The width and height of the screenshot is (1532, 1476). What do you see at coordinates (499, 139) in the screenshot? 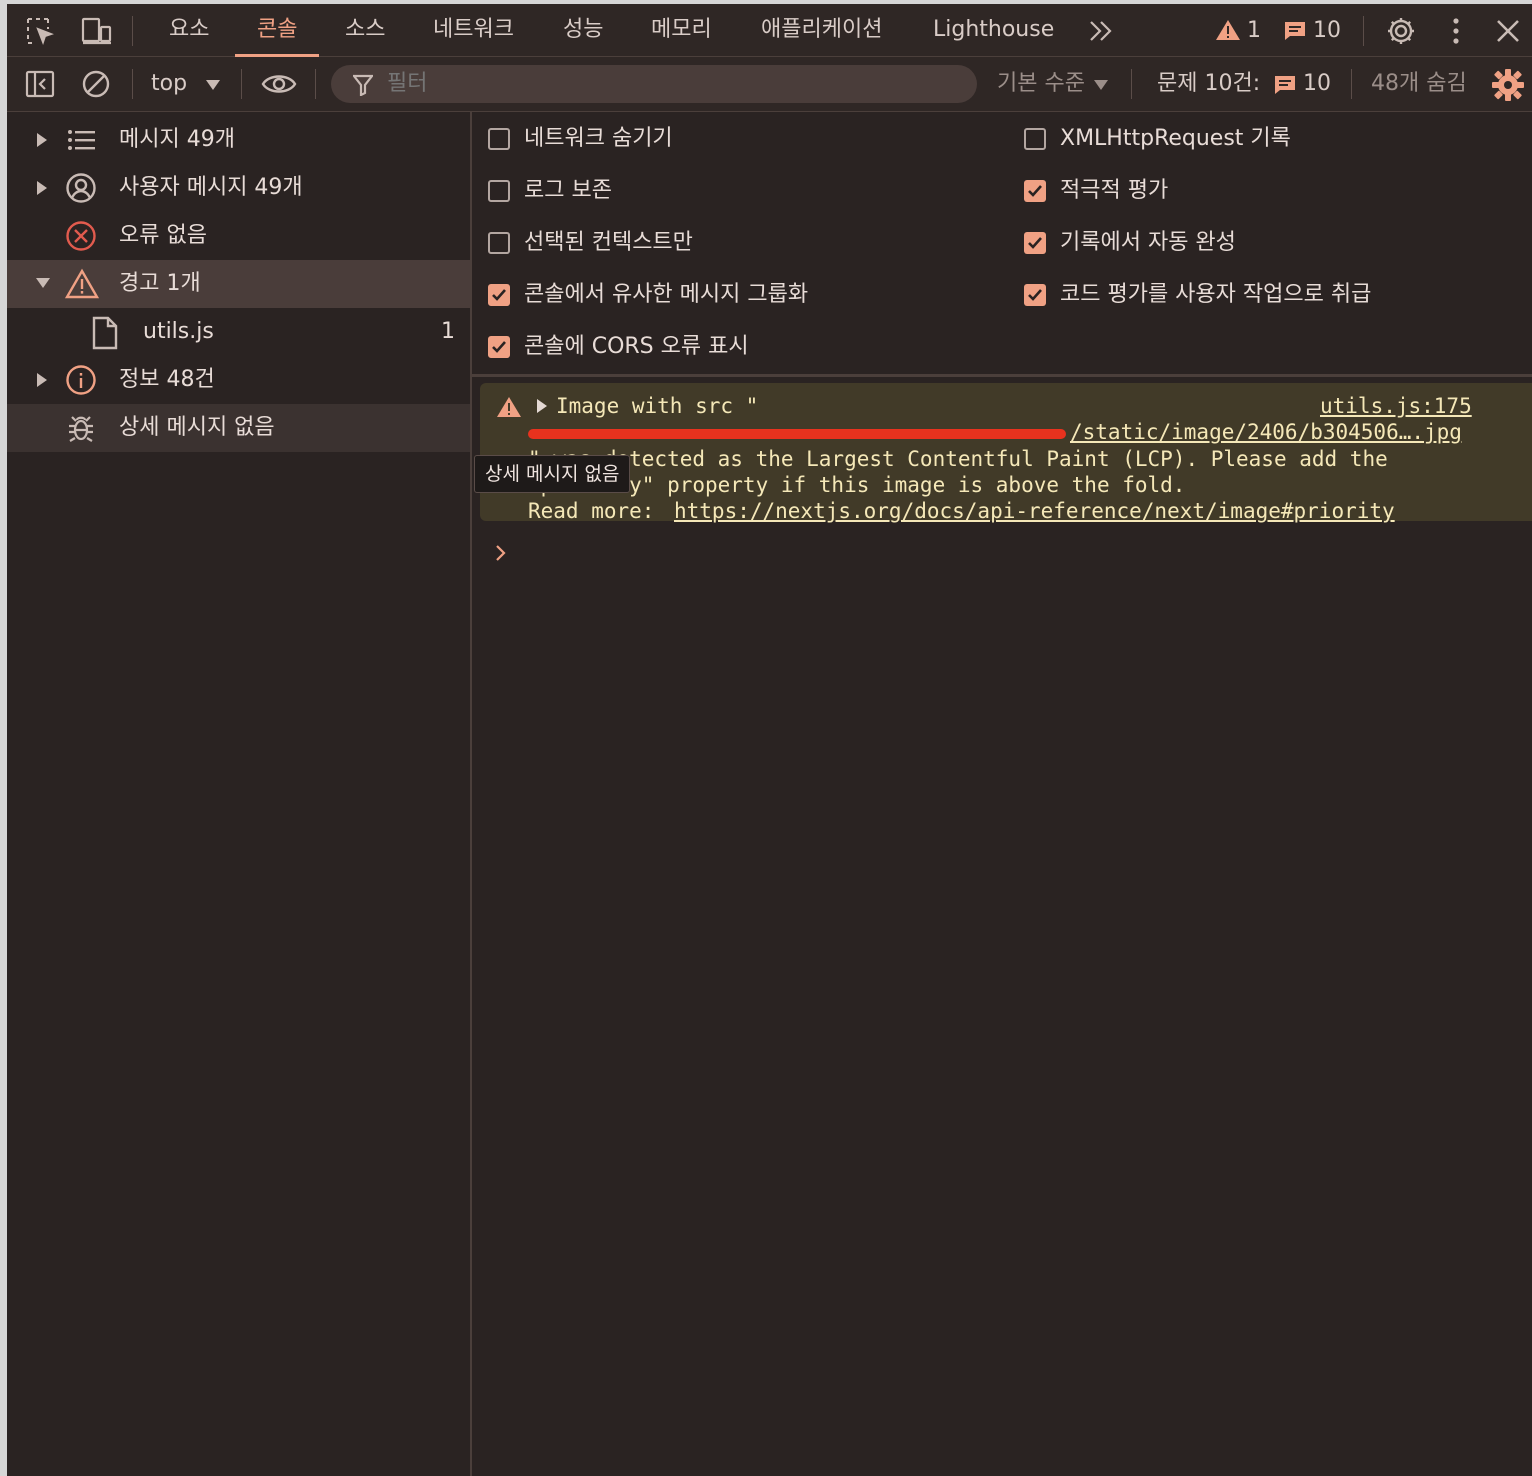
I see `hide-network-checkbox` at bounding box center [499, 139].